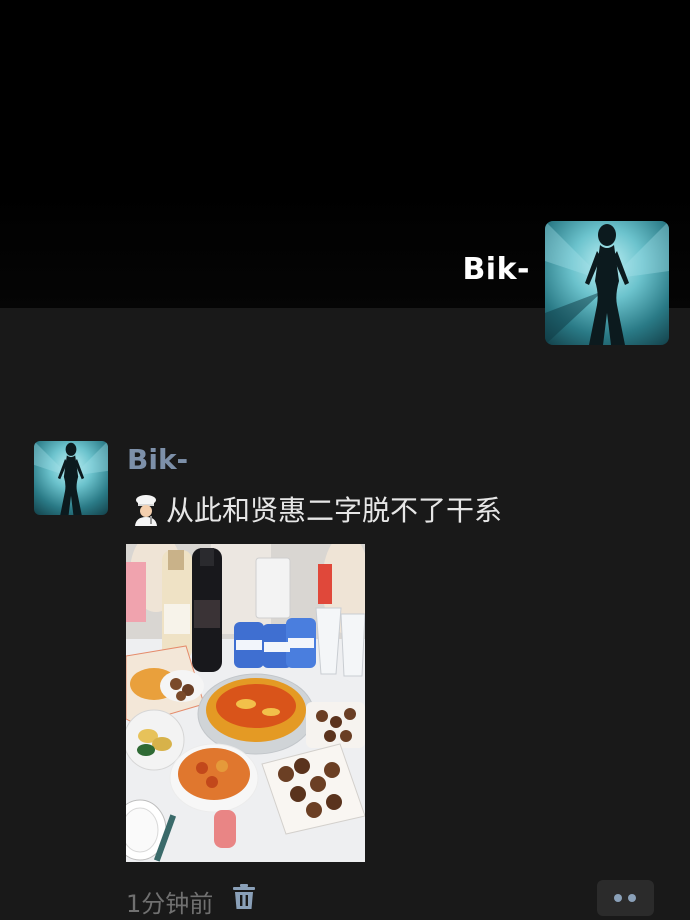  What do you see at coordinates (244, 897) in the screenshot?
I see `trash-icon` at bounding box center [244, 897].